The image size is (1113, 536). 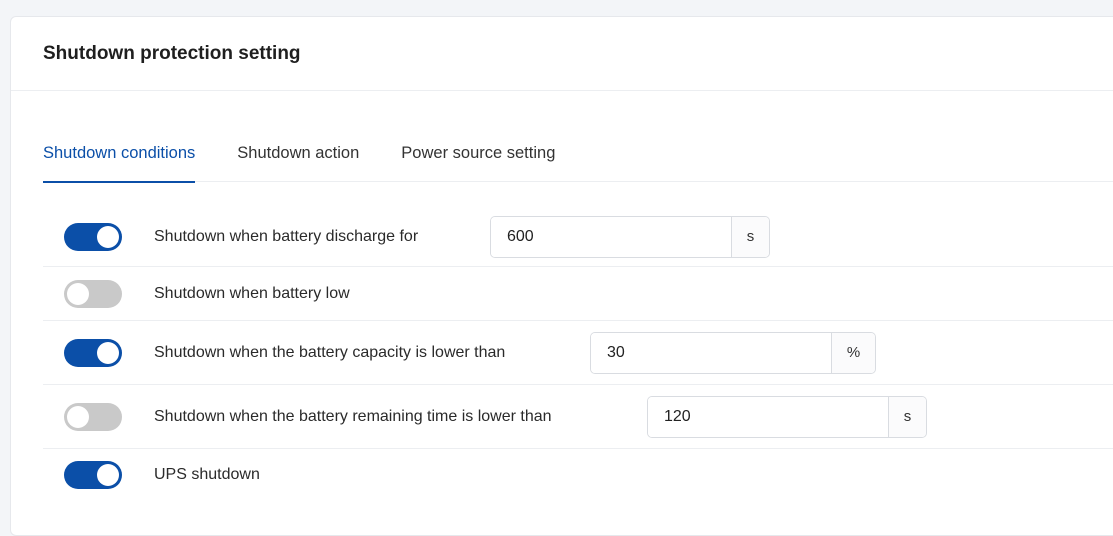 What do you see at coordinates (711, 352) in the screenshot?
I see `battery-capacity-input` at bounding box center [711, 352].